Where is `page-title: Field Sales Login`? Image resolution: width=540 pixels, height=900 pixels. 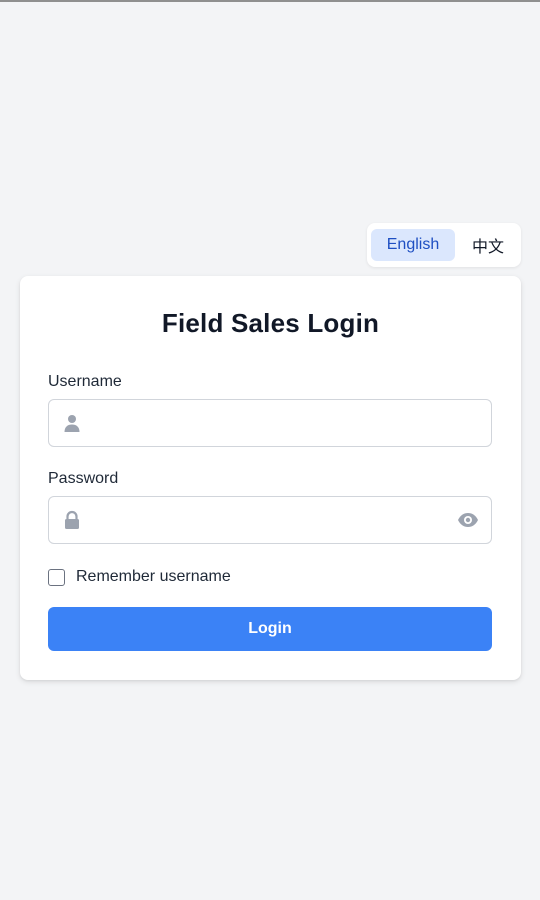 page-title: Field Sales Login is located at coordinates (270, 323).